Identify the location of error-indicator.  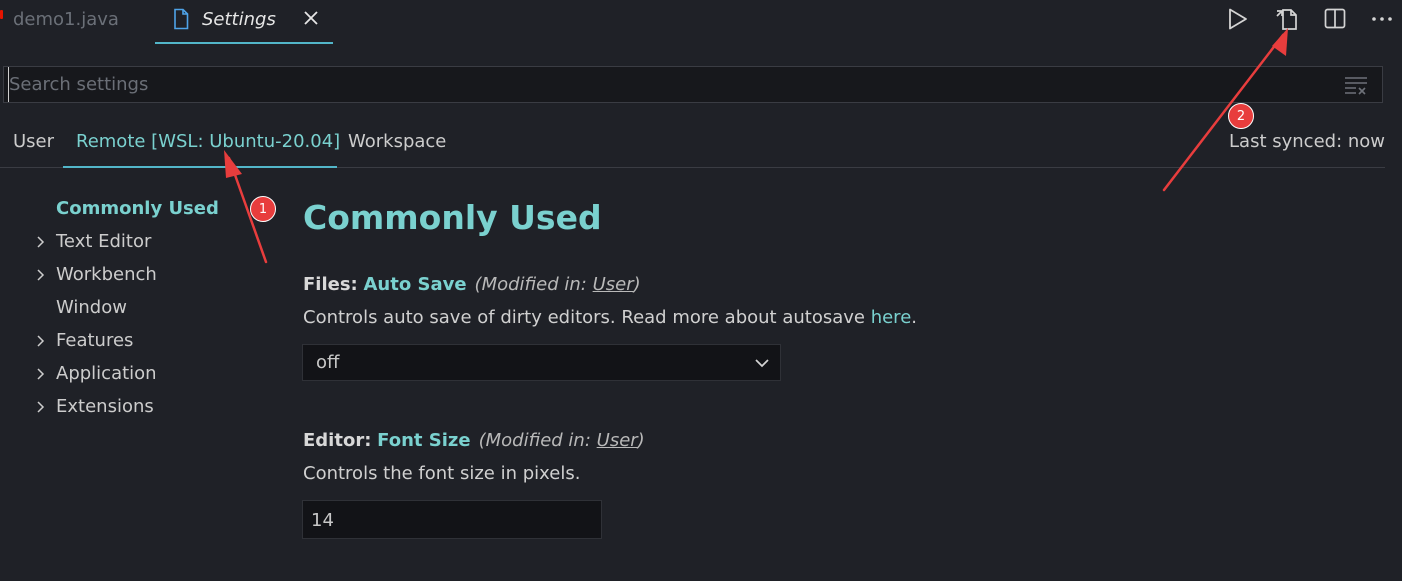
(1, 14).